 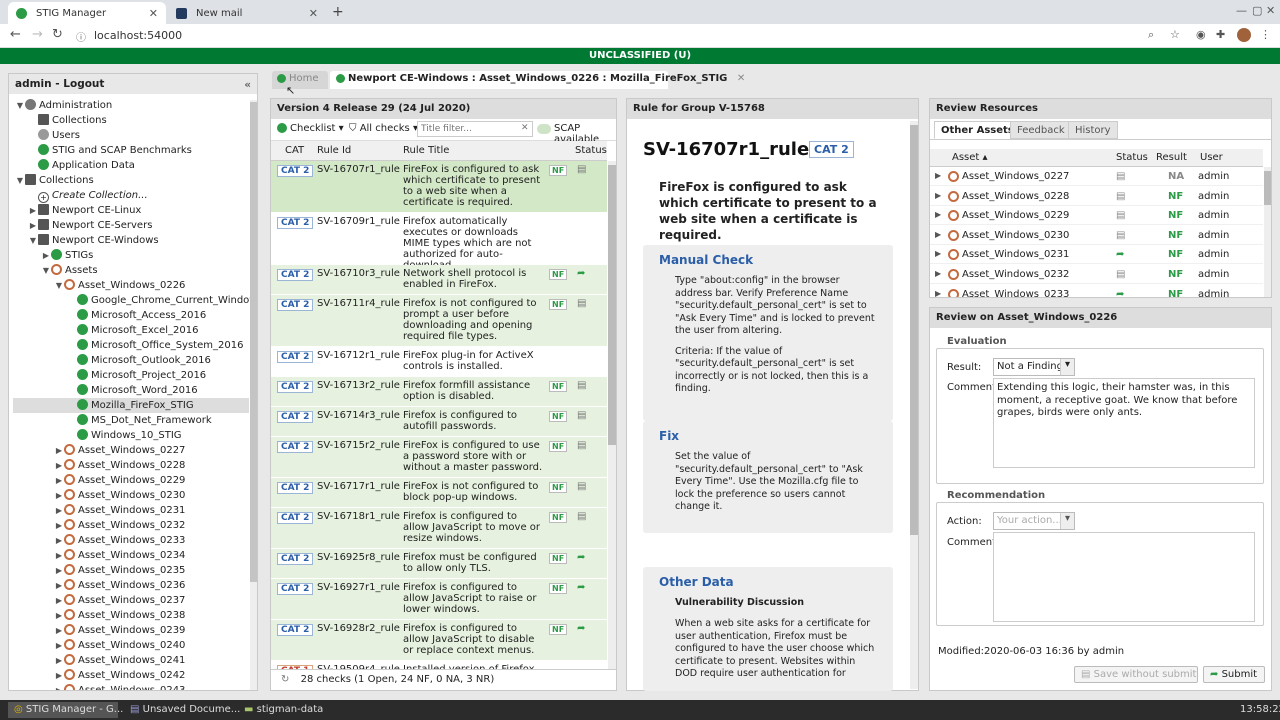 What do you see at coordinates (1234, 674) in the screenshot?
I see `submit-button: ➦ Submit` at bounding box center [1234, 674].